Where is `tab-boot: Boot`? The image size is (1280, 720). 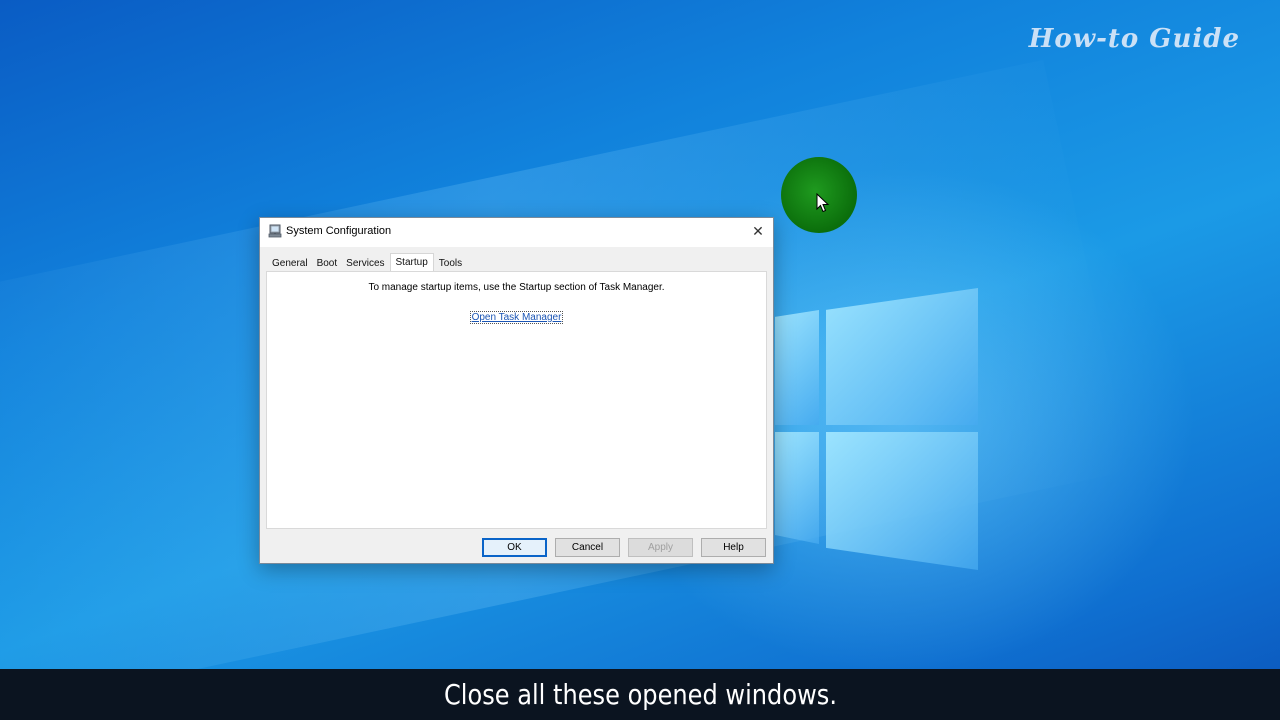
tab-boot: Boot is located at coordinates (327, 263).